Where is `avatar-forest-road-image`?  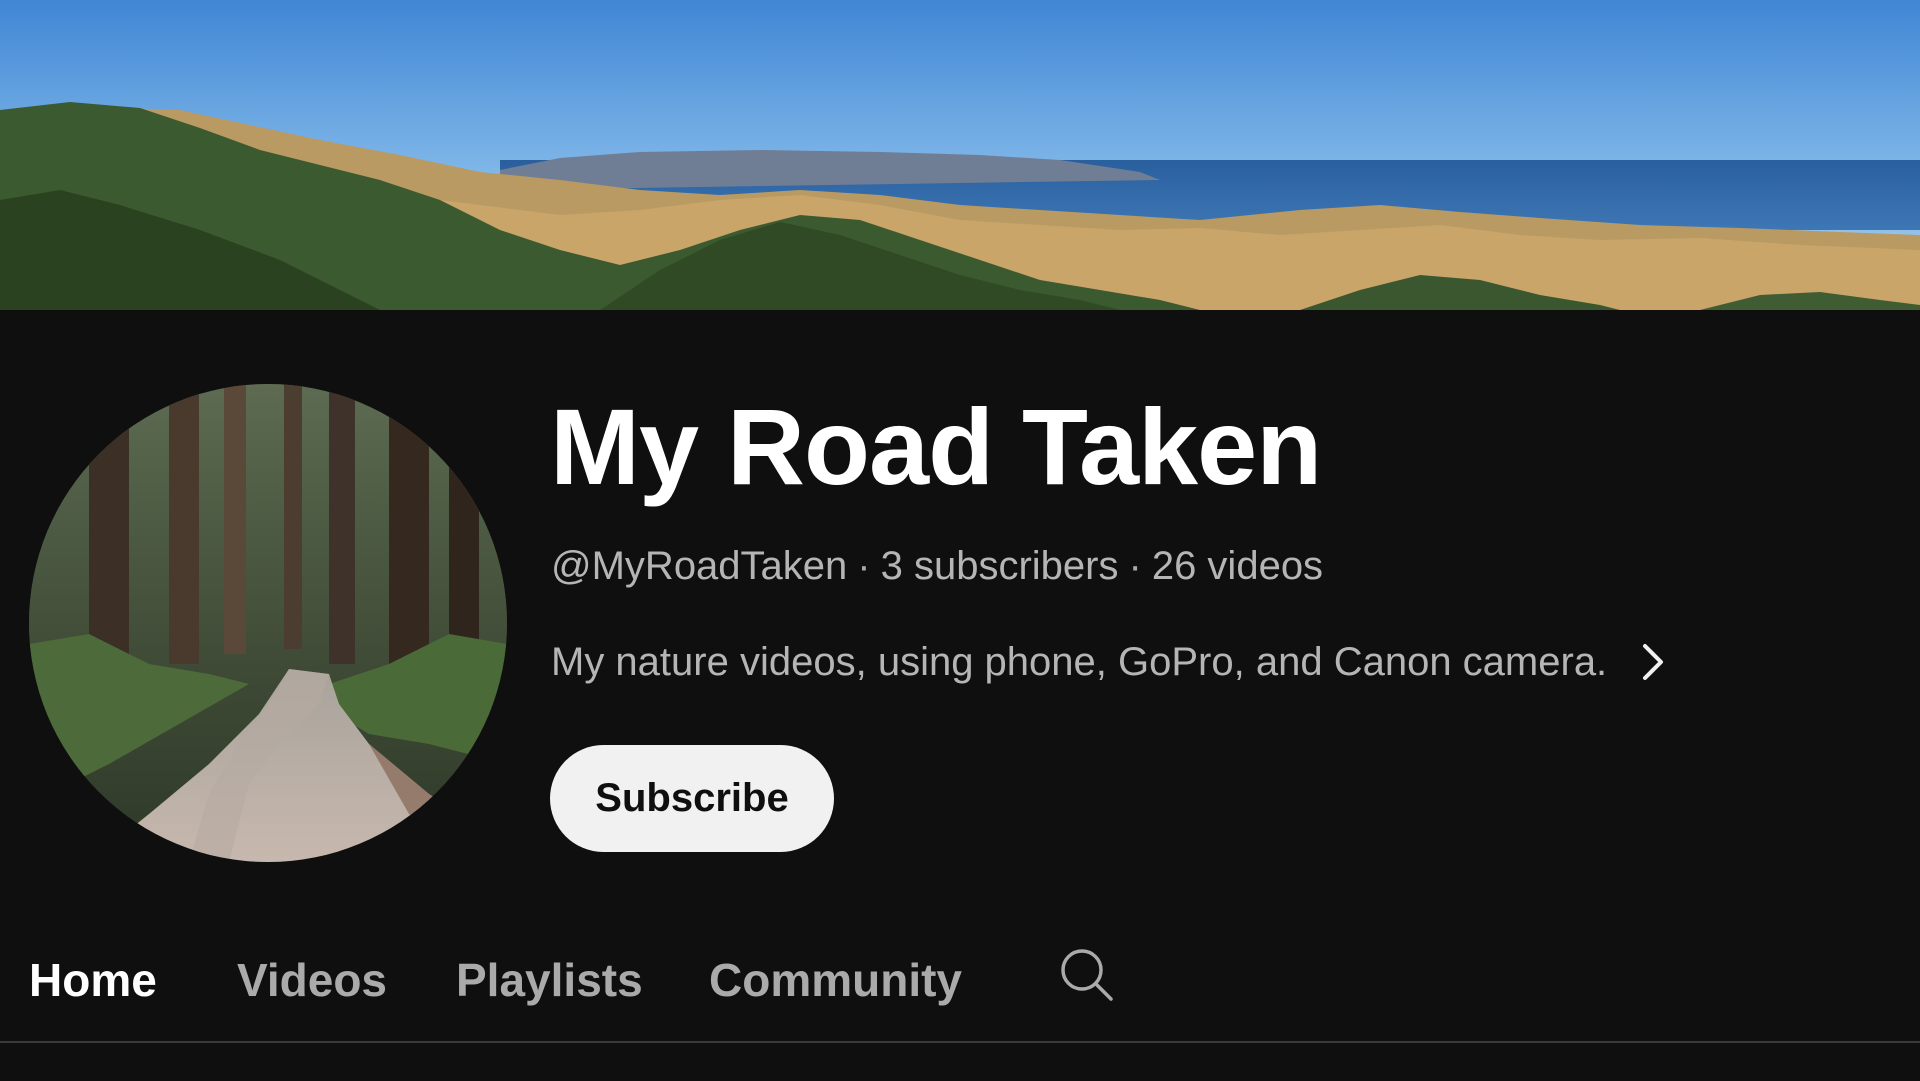 avatar-forest-road-image is located at coordinates (268, 623).